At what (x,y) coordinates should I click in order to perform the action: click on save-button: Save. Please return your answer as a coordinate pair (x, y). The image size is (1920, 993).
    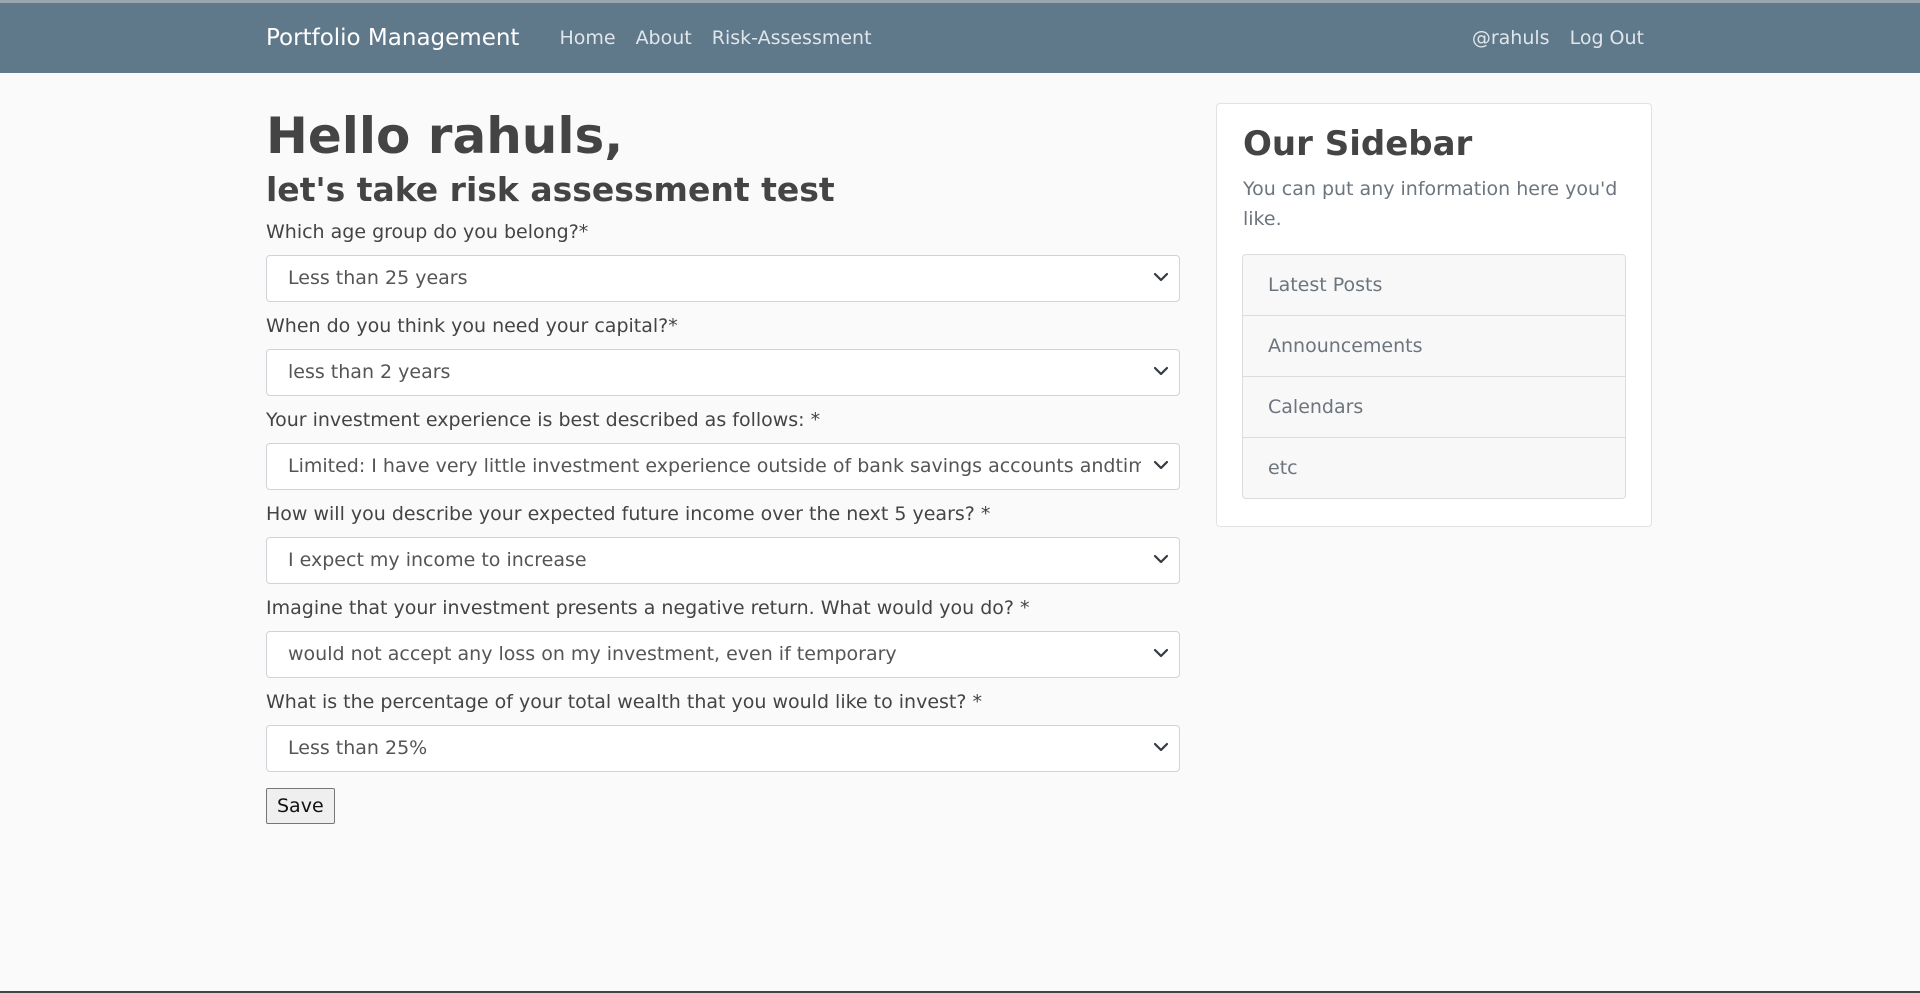
    Looking at the image, I should click on (300, 806).